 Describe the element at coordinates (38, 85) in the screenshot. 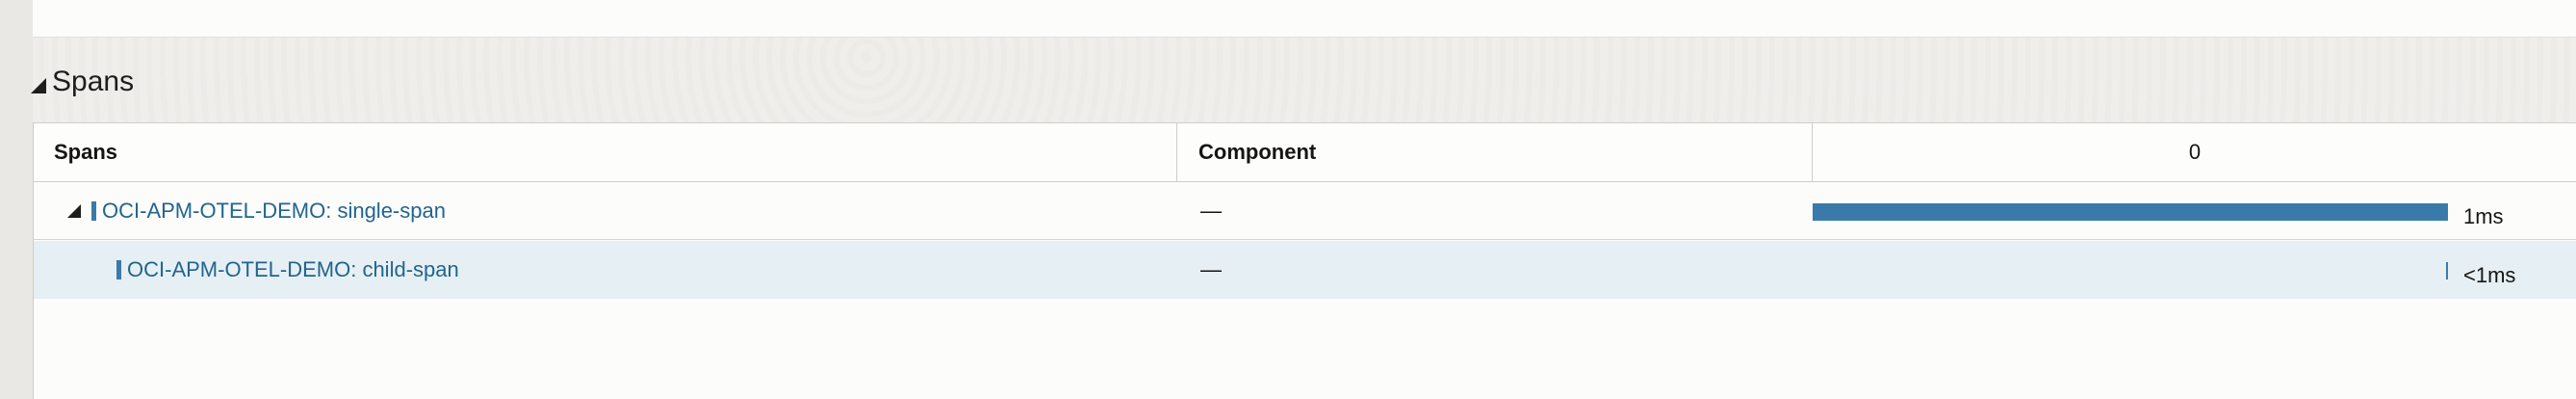

I see `collapse-triangle-icon` at that location.